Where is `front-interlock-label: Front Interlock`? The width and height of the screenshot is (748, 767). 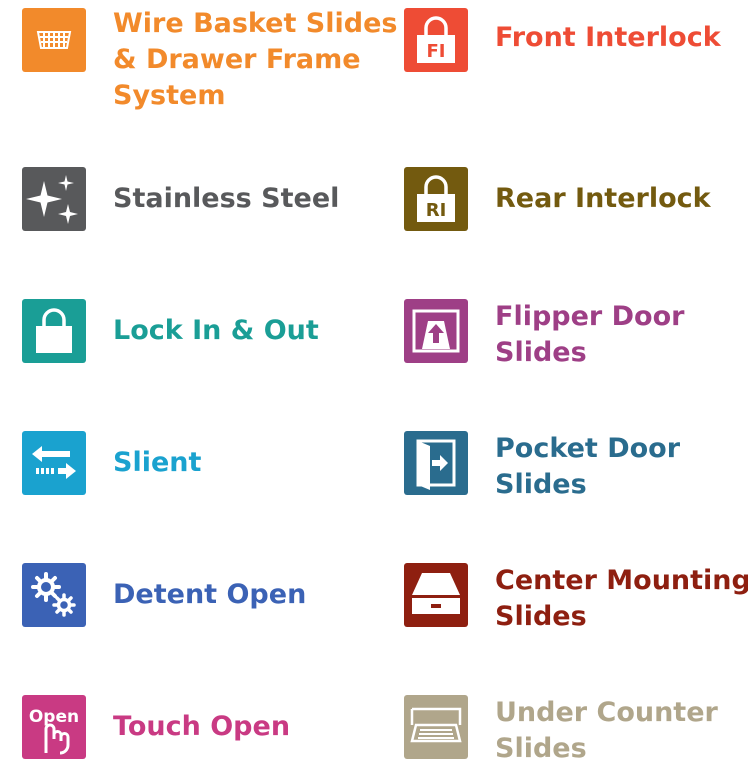
front-interlock-label: Front Interlock is located at coordinates (608, 37).